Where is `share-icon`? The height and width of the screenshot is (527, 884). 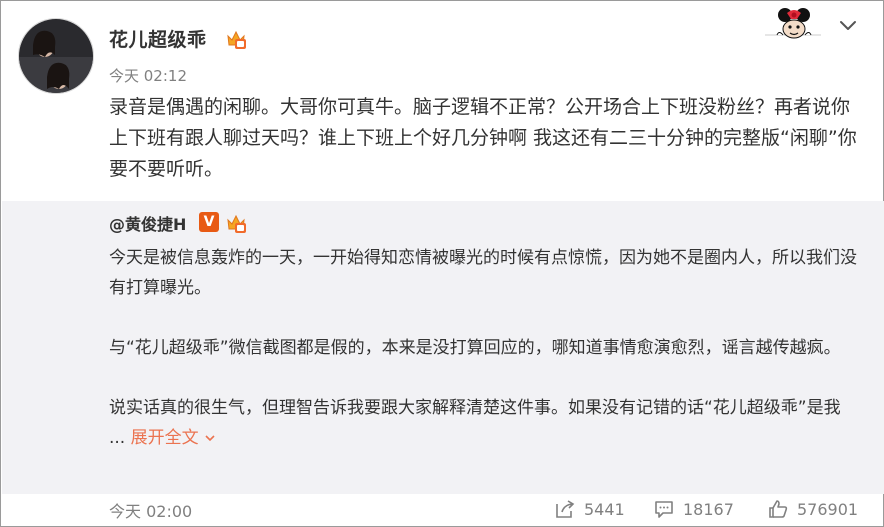
share-icon is located at coordinates (565, 509).